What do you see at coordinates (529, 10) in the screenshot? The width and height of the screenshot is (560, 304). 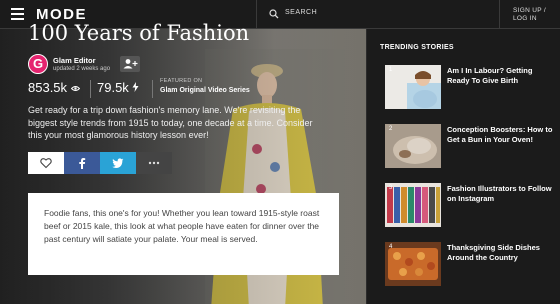 I see `signup-label: SIGN UP /` at bounding box center [529, 10].